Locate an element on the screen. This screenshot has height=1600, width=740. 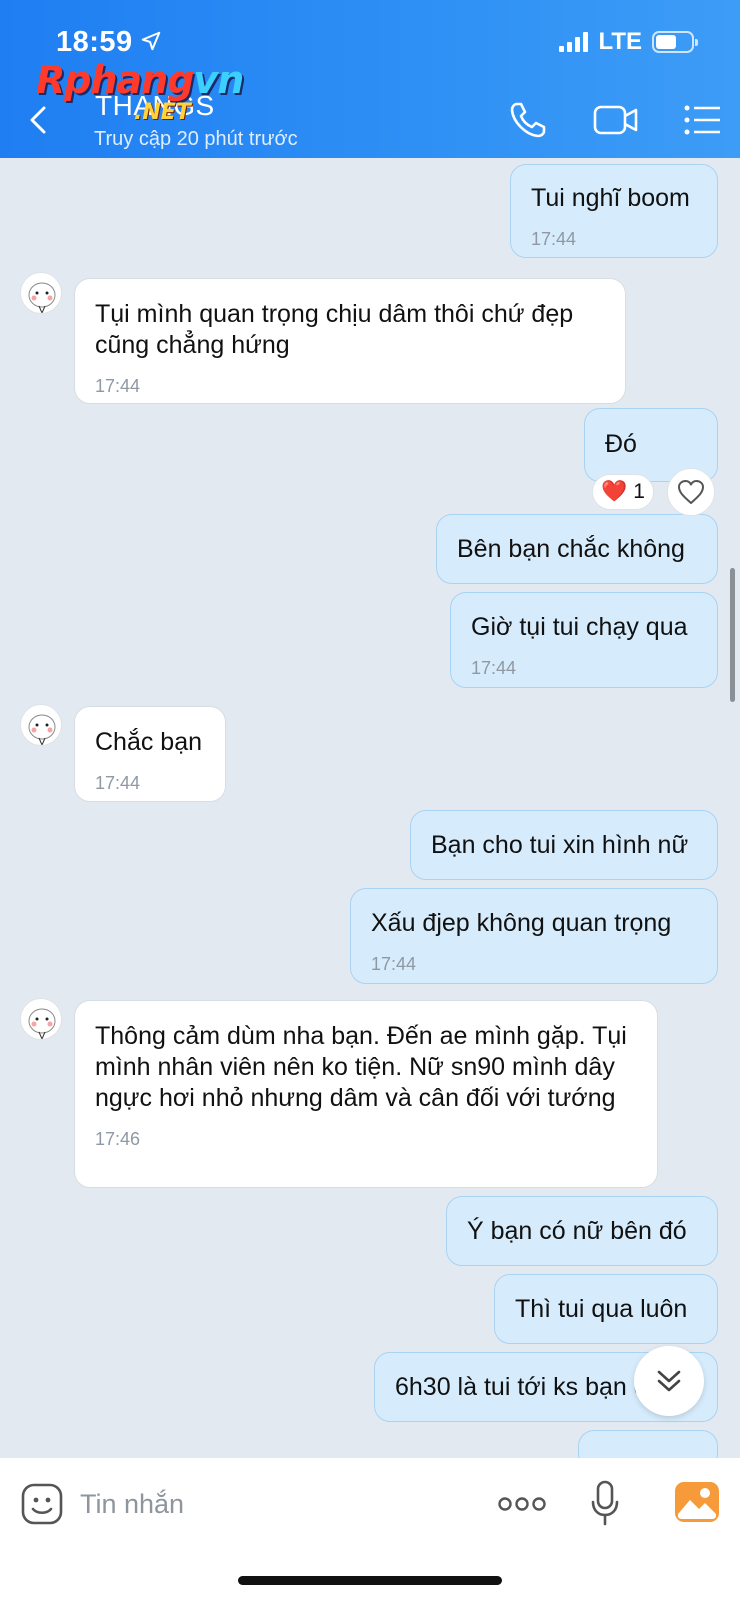
status-indicators: LTE is located at coordinates (628, 42).